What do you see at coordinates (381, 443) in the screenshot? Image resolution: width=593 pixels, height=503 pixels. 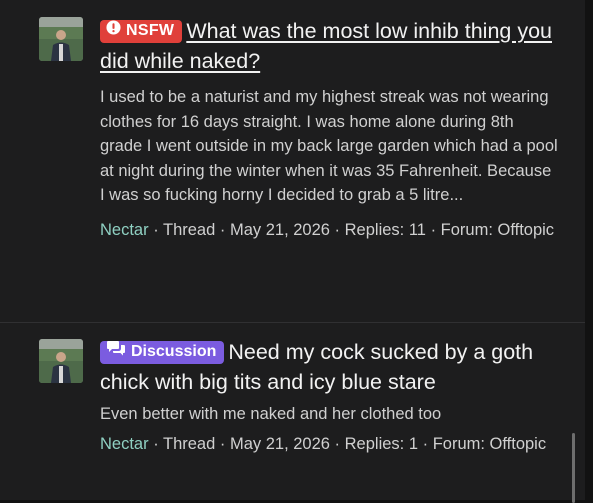 I see `reply-count: Replies: 1` at bounding box center [381, 443].